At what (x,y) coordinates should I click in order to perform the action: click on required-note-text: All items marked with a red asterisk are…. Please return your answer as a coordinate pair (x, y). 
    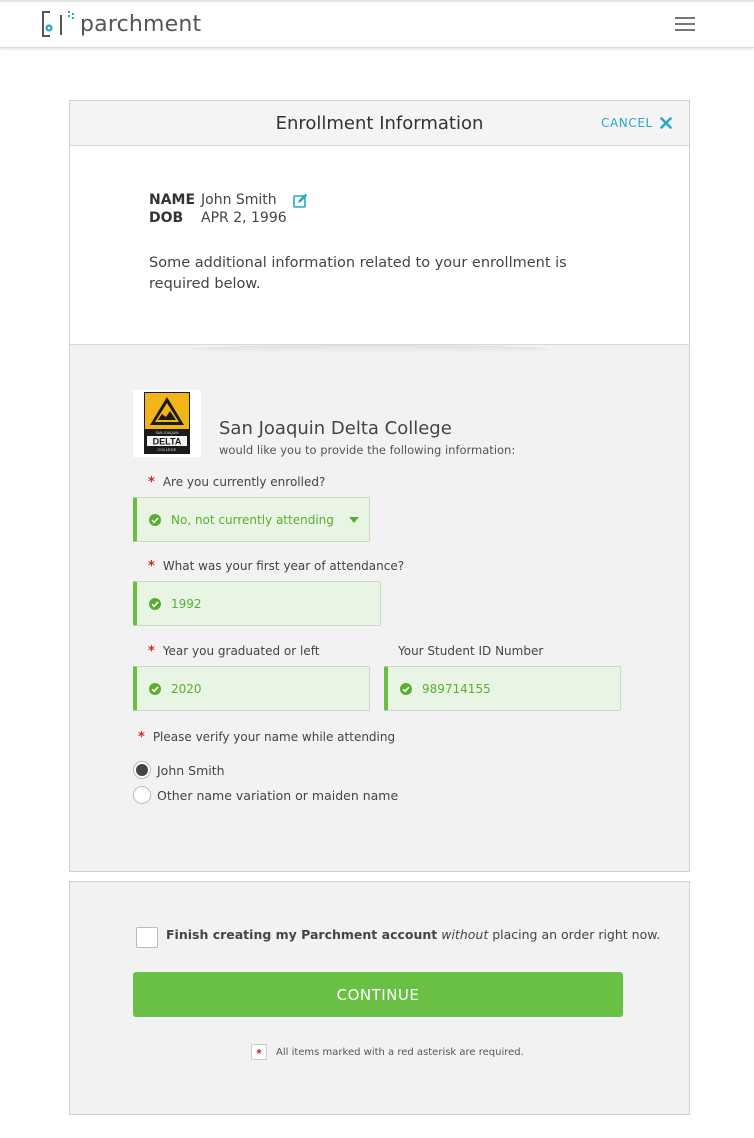
    Looking at the image, I should click on (400, 1052).